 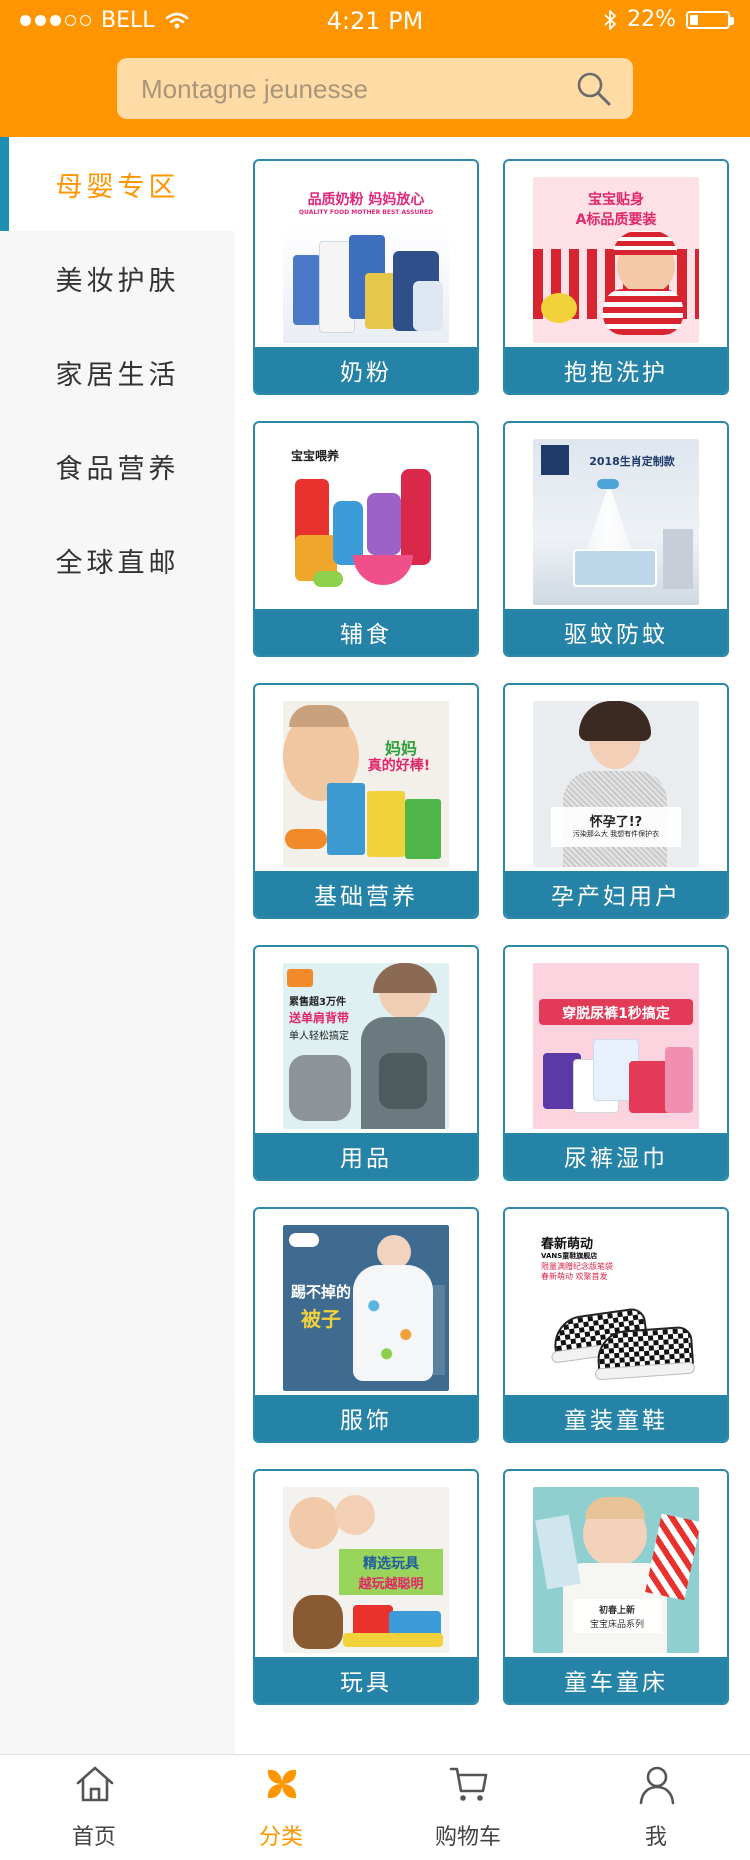 I want to click on image-caption: 初春上新, so click(x=616, y=1611).